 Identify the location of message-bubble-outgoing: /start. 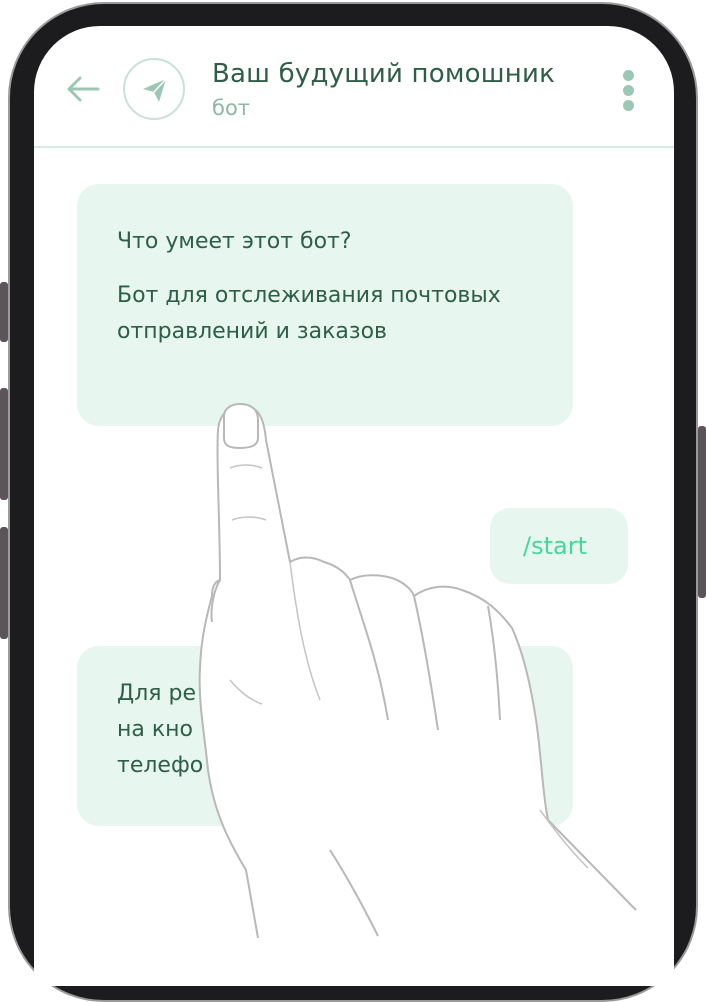
(559, 546).